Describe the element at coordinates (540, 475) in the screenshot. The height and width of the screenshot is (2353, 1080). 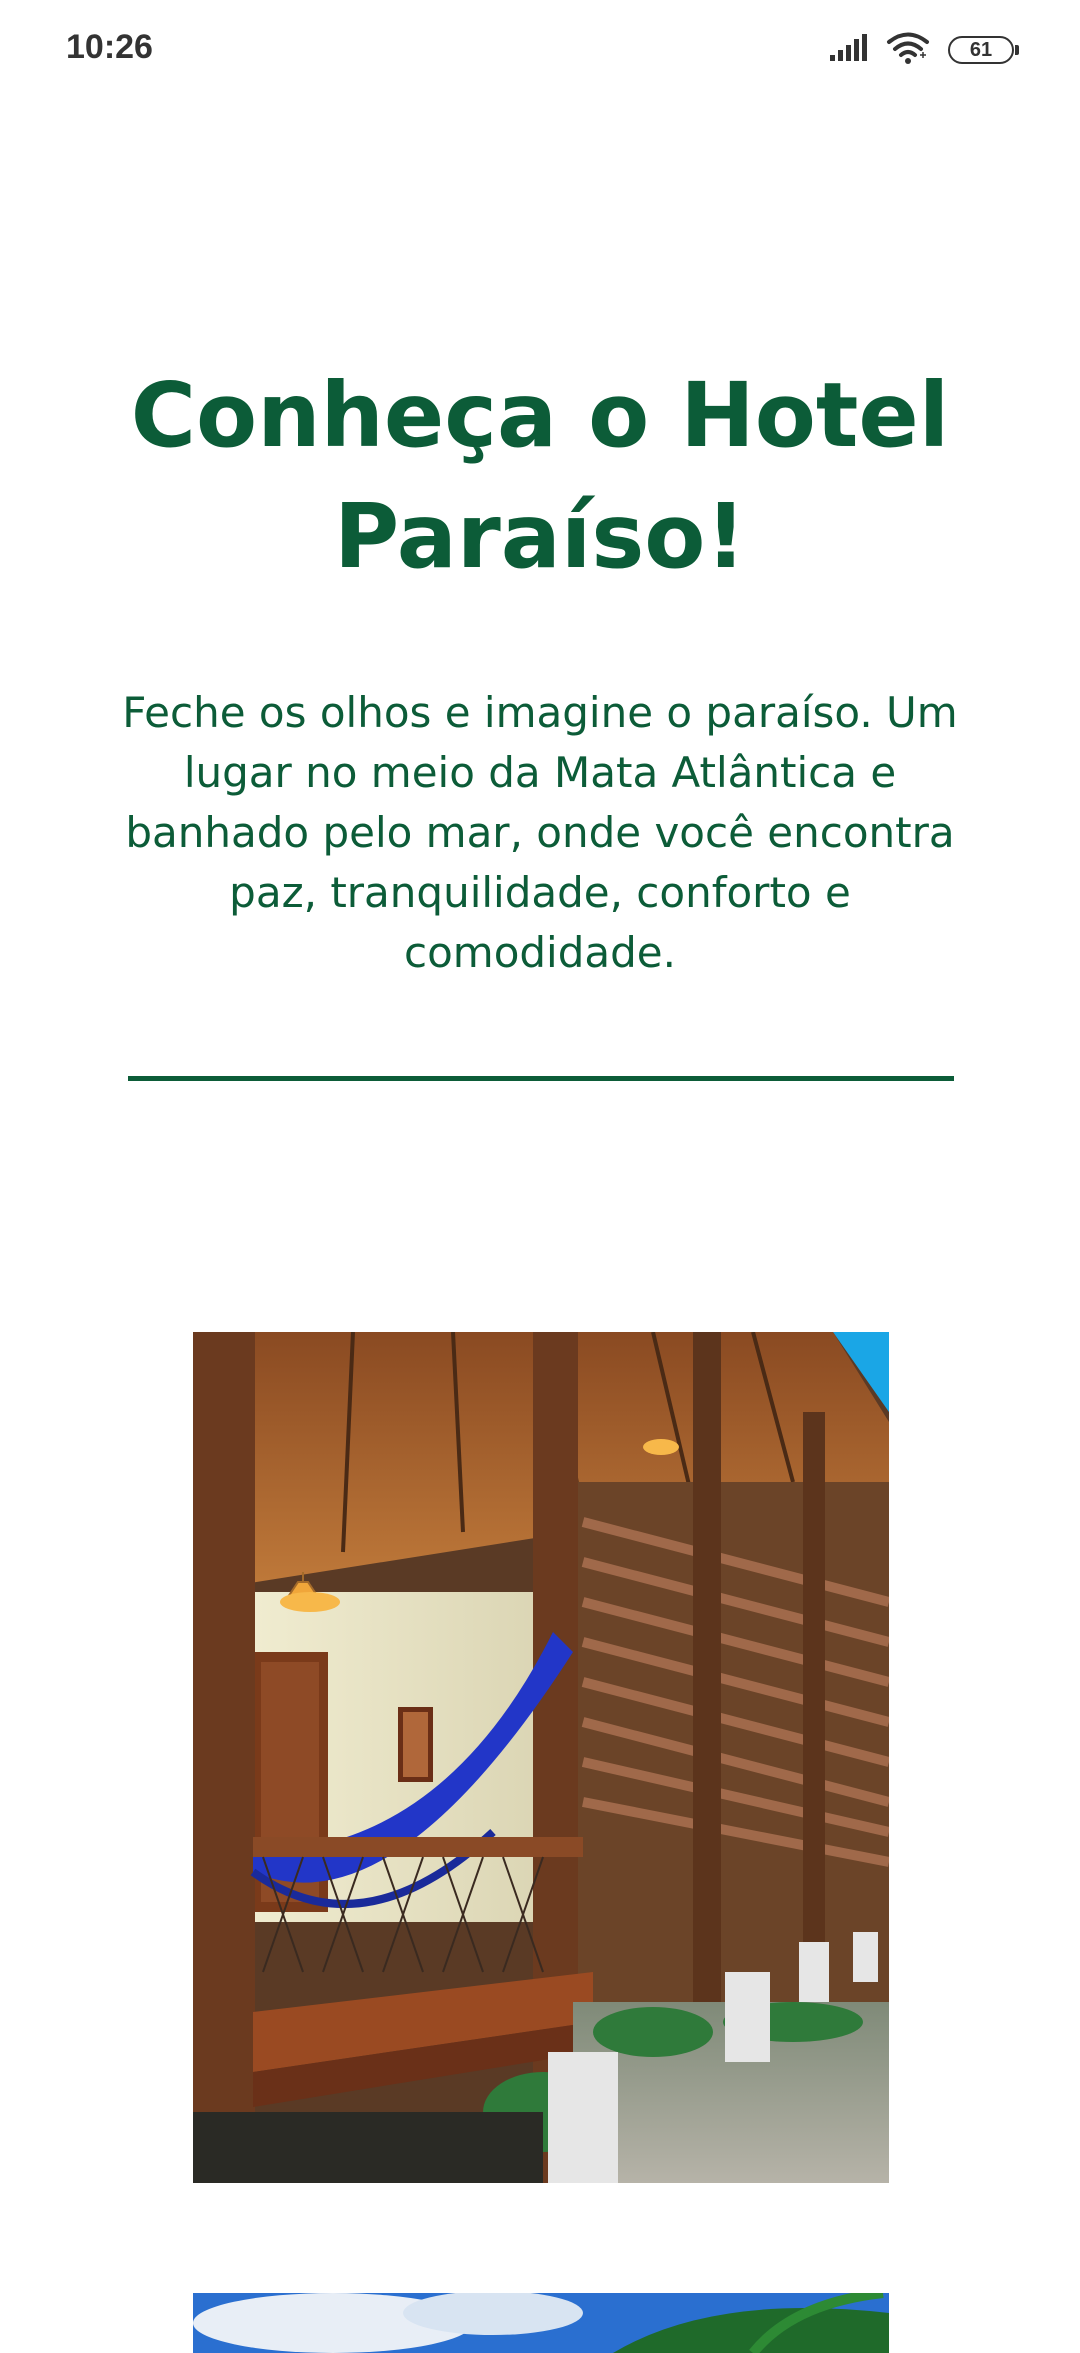
I see `page-title: Conheça o Hotel Paraíso!` at that location.